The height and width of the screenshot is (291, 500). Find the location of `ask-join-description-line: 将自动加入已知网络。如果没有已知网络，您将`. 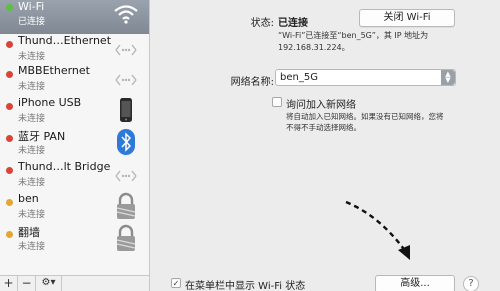

ask-join-description-line: 将自动加入已知网络。如果没有已知网络，您将 is located at coordinates (365, 116).